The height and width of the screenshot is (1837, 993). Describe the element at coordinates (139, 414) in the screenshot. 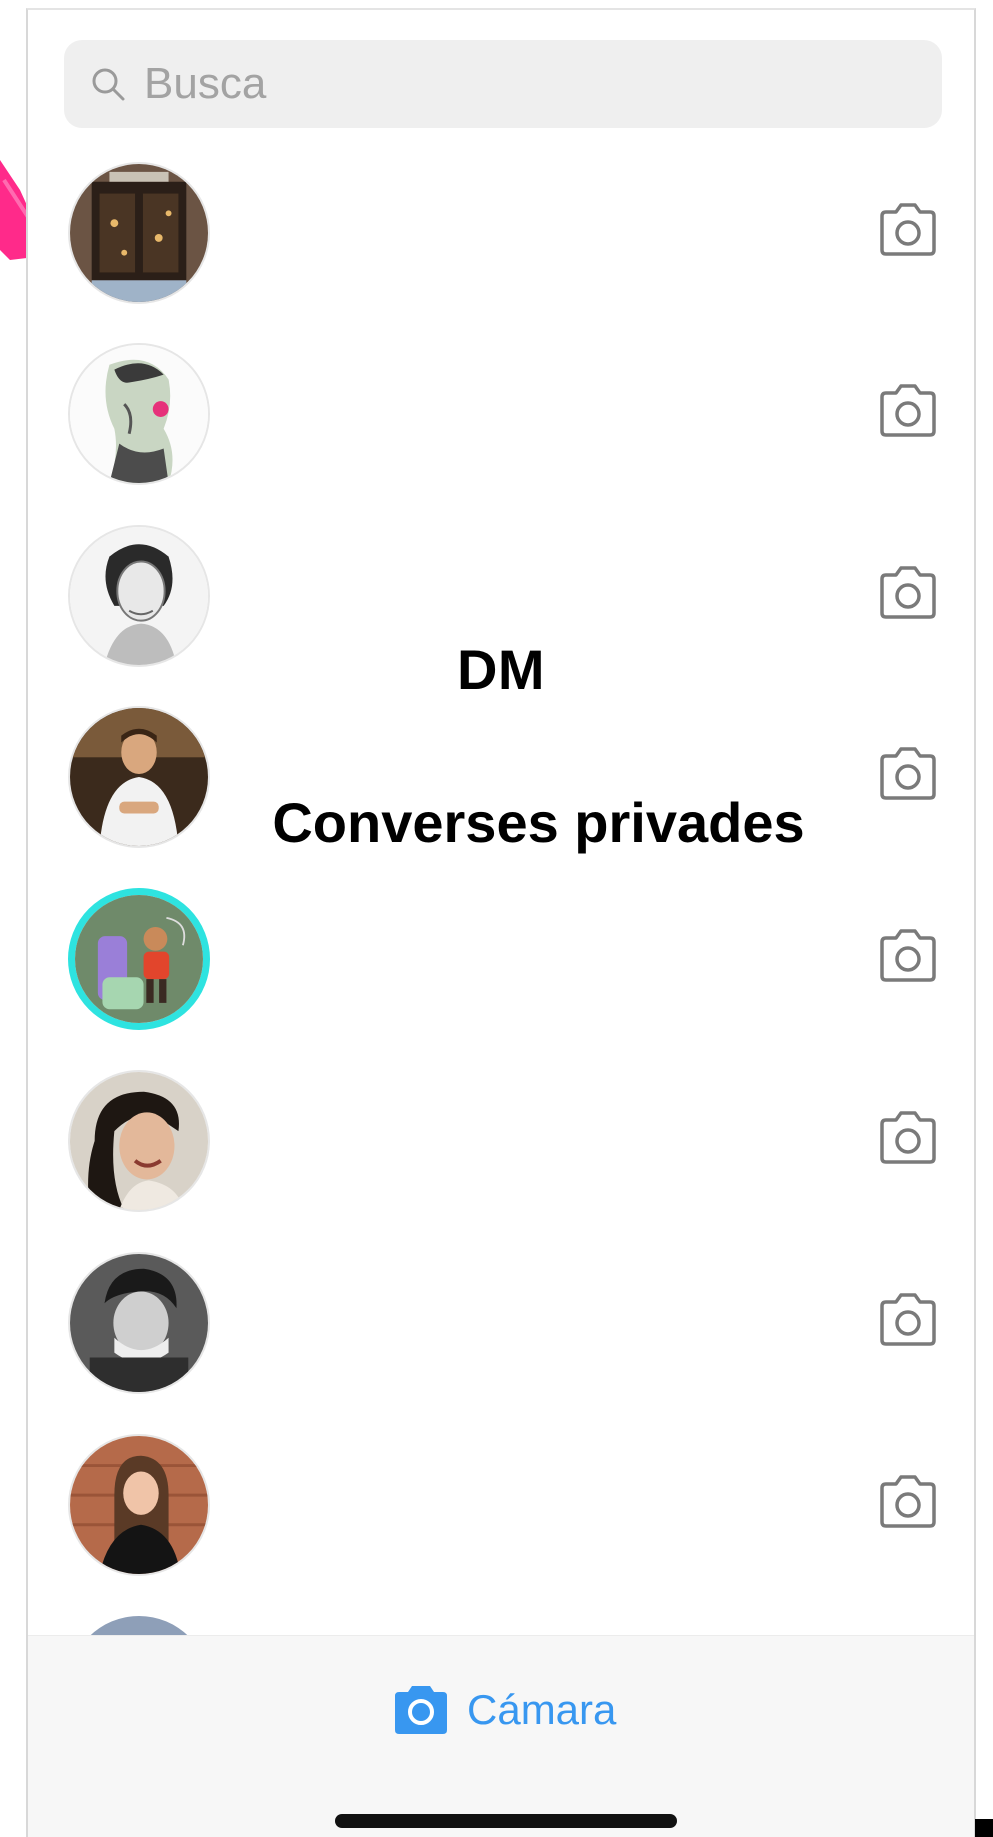

I see `avatar-illustrated-man` at that location.